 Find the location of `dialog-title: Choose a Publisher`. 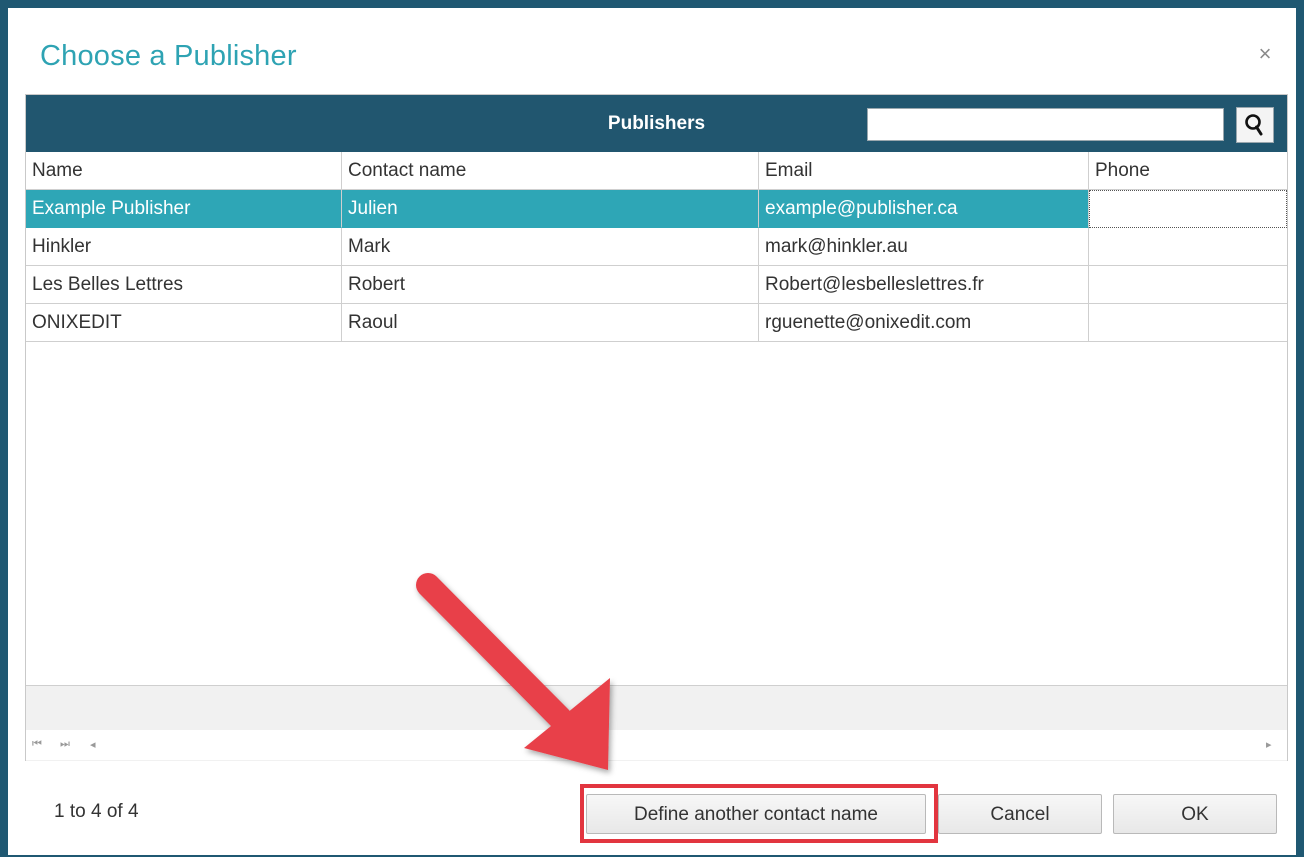

dialog-title: Choose a Publisher is located at coordinates (168, 56).